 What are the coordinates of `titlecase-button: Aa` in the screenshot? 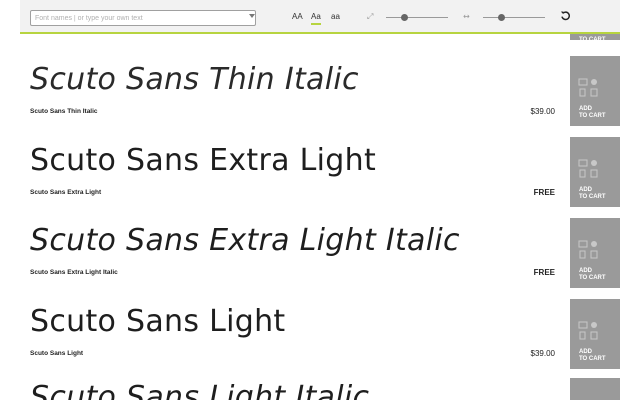 It's located at (316, 18).